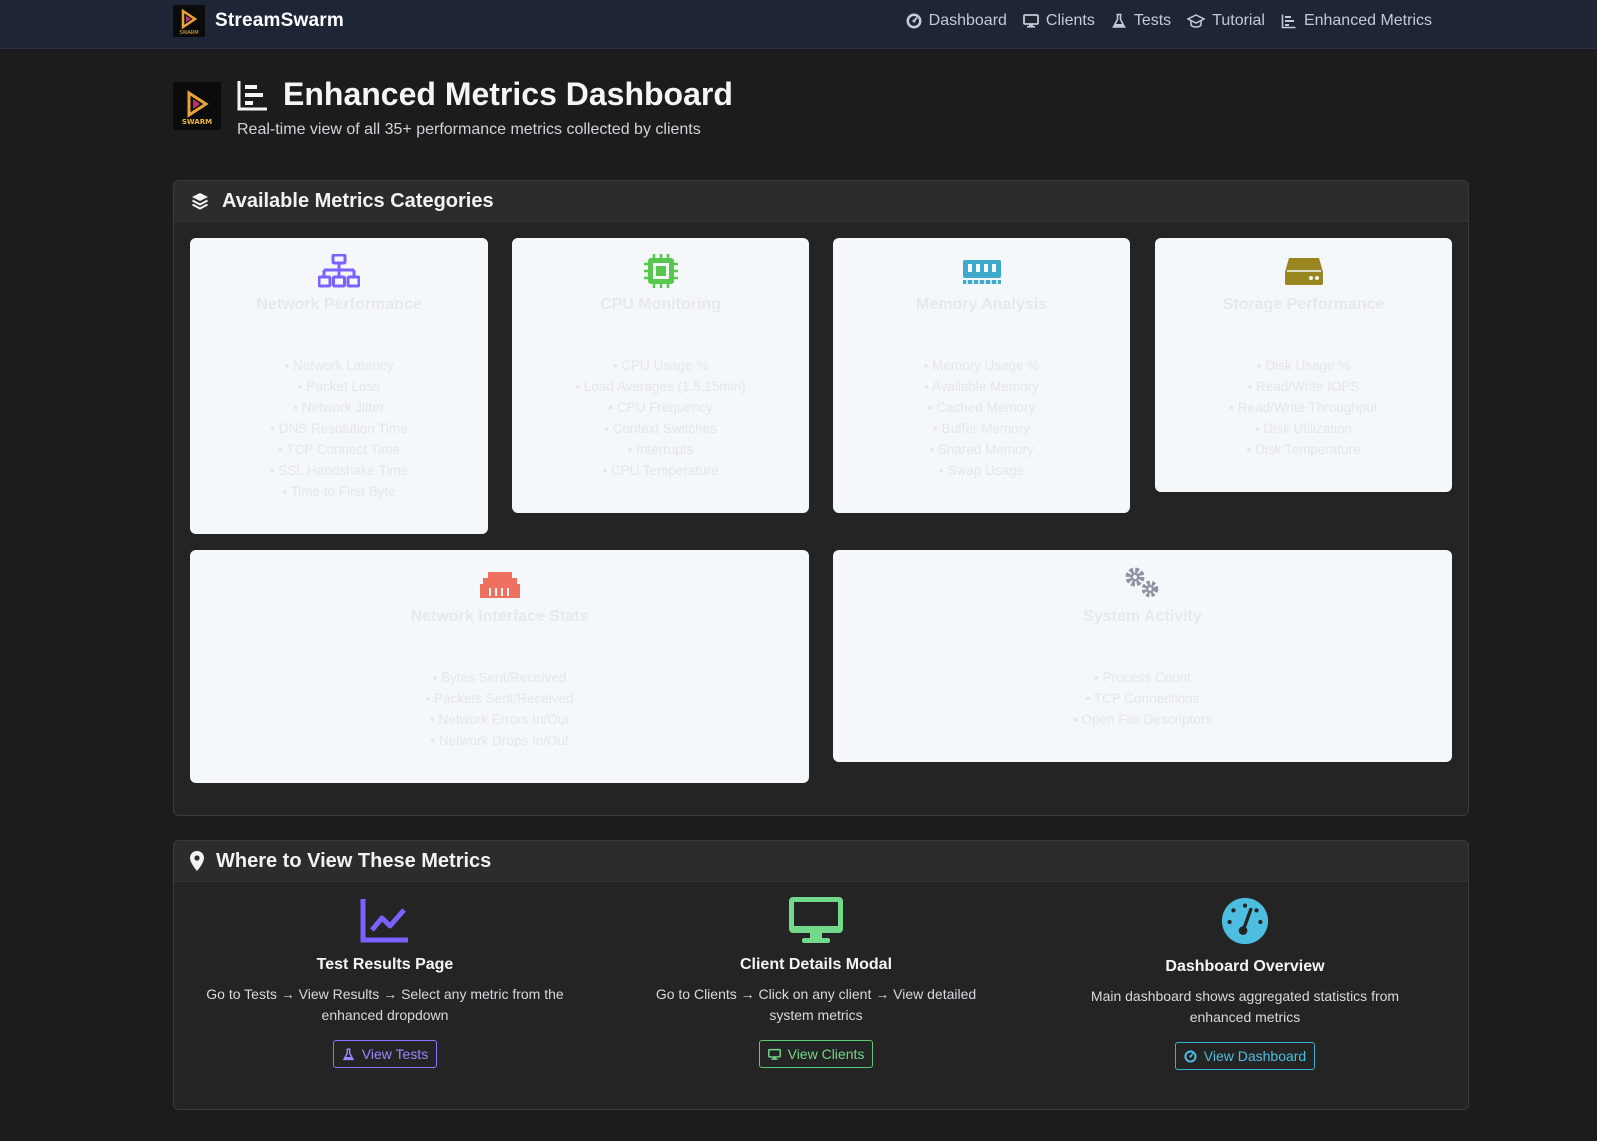 Image resolution: width=1597 pixels, height=1141 pixels. I want to click on nav-tests: Tests, so click(1141, 21).